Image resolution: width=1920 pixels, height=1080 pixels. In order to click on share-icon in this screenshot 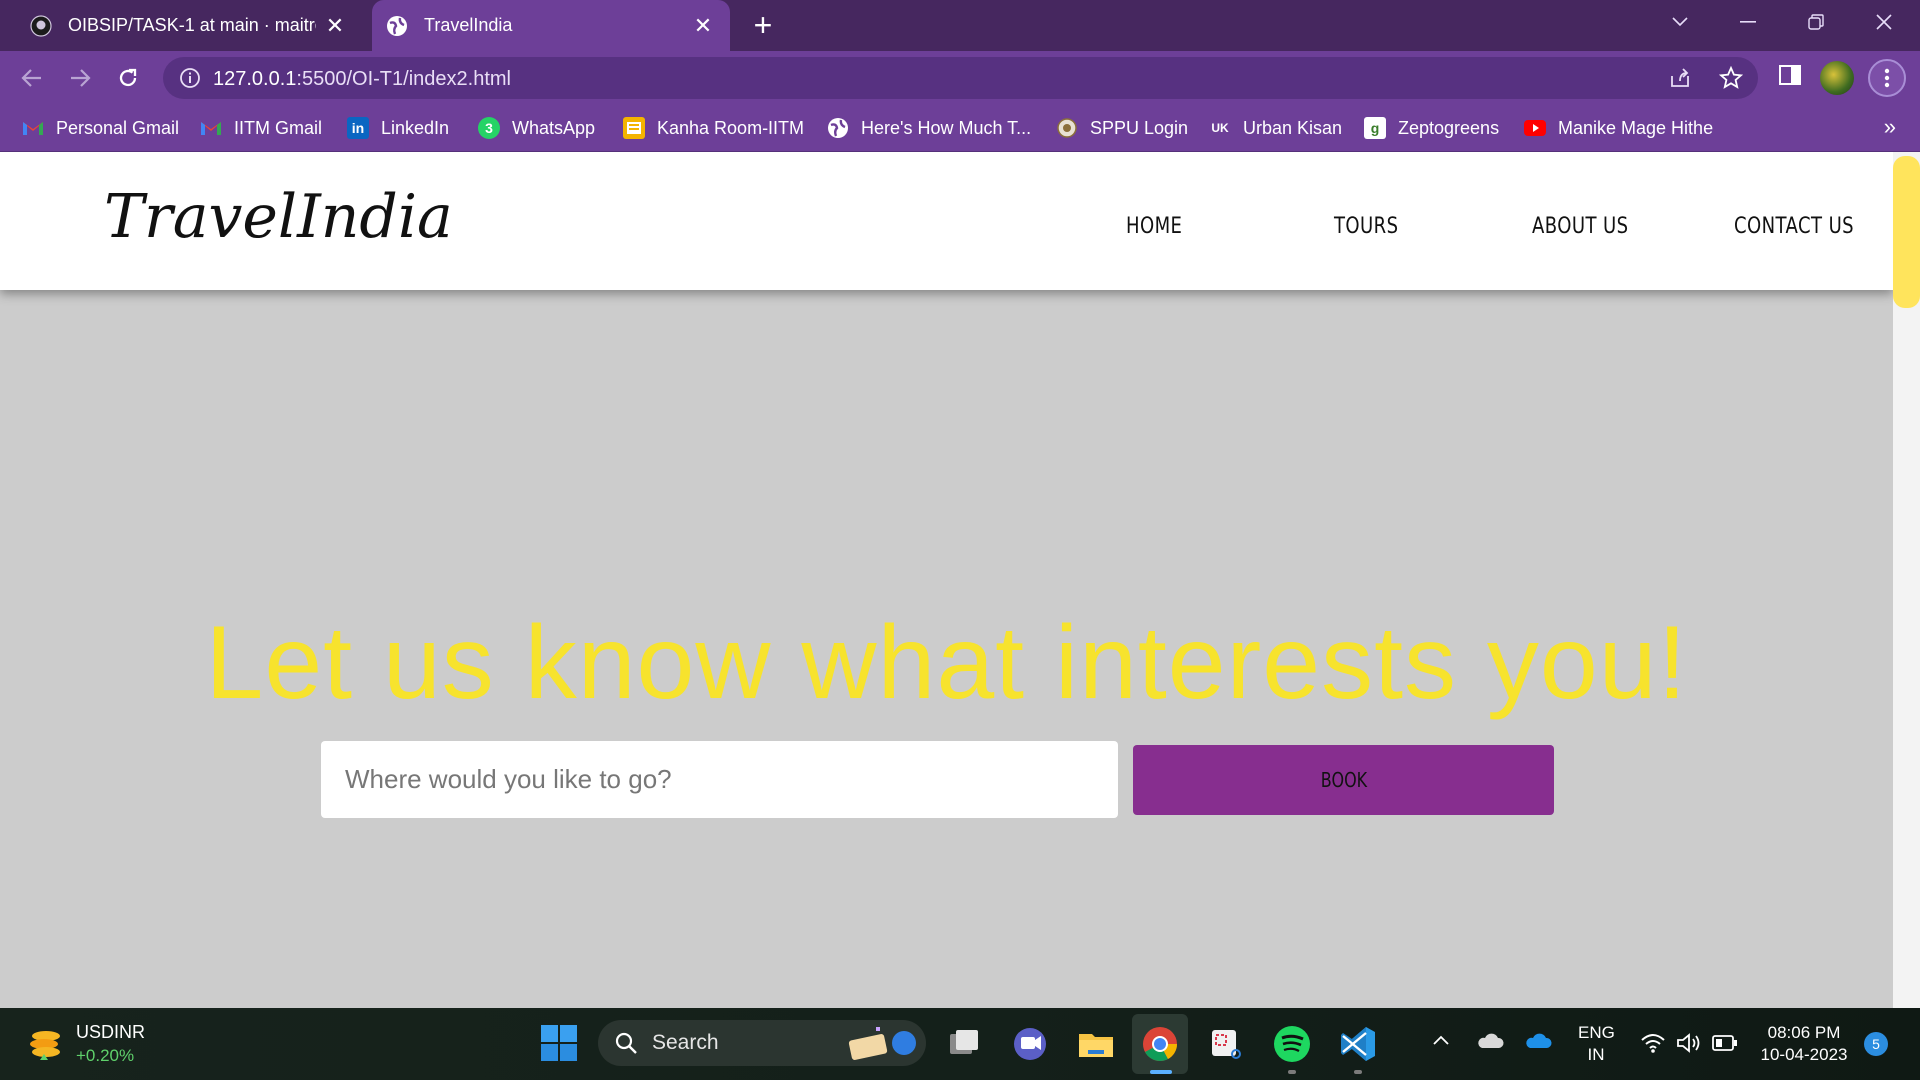, I will do `click(1680, 78)`.